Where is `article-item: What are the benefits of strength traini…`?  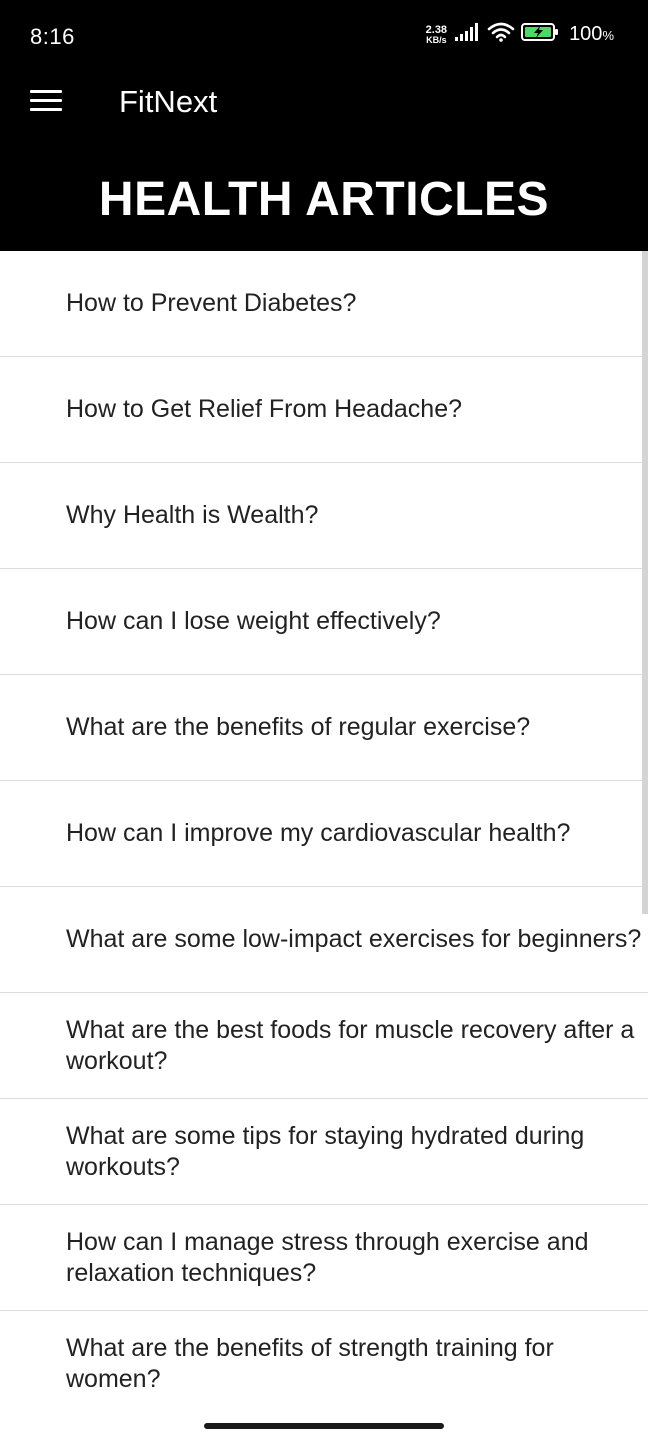
article-item: What are the benefits of strength traini… is located at coordinates (324, 1364).